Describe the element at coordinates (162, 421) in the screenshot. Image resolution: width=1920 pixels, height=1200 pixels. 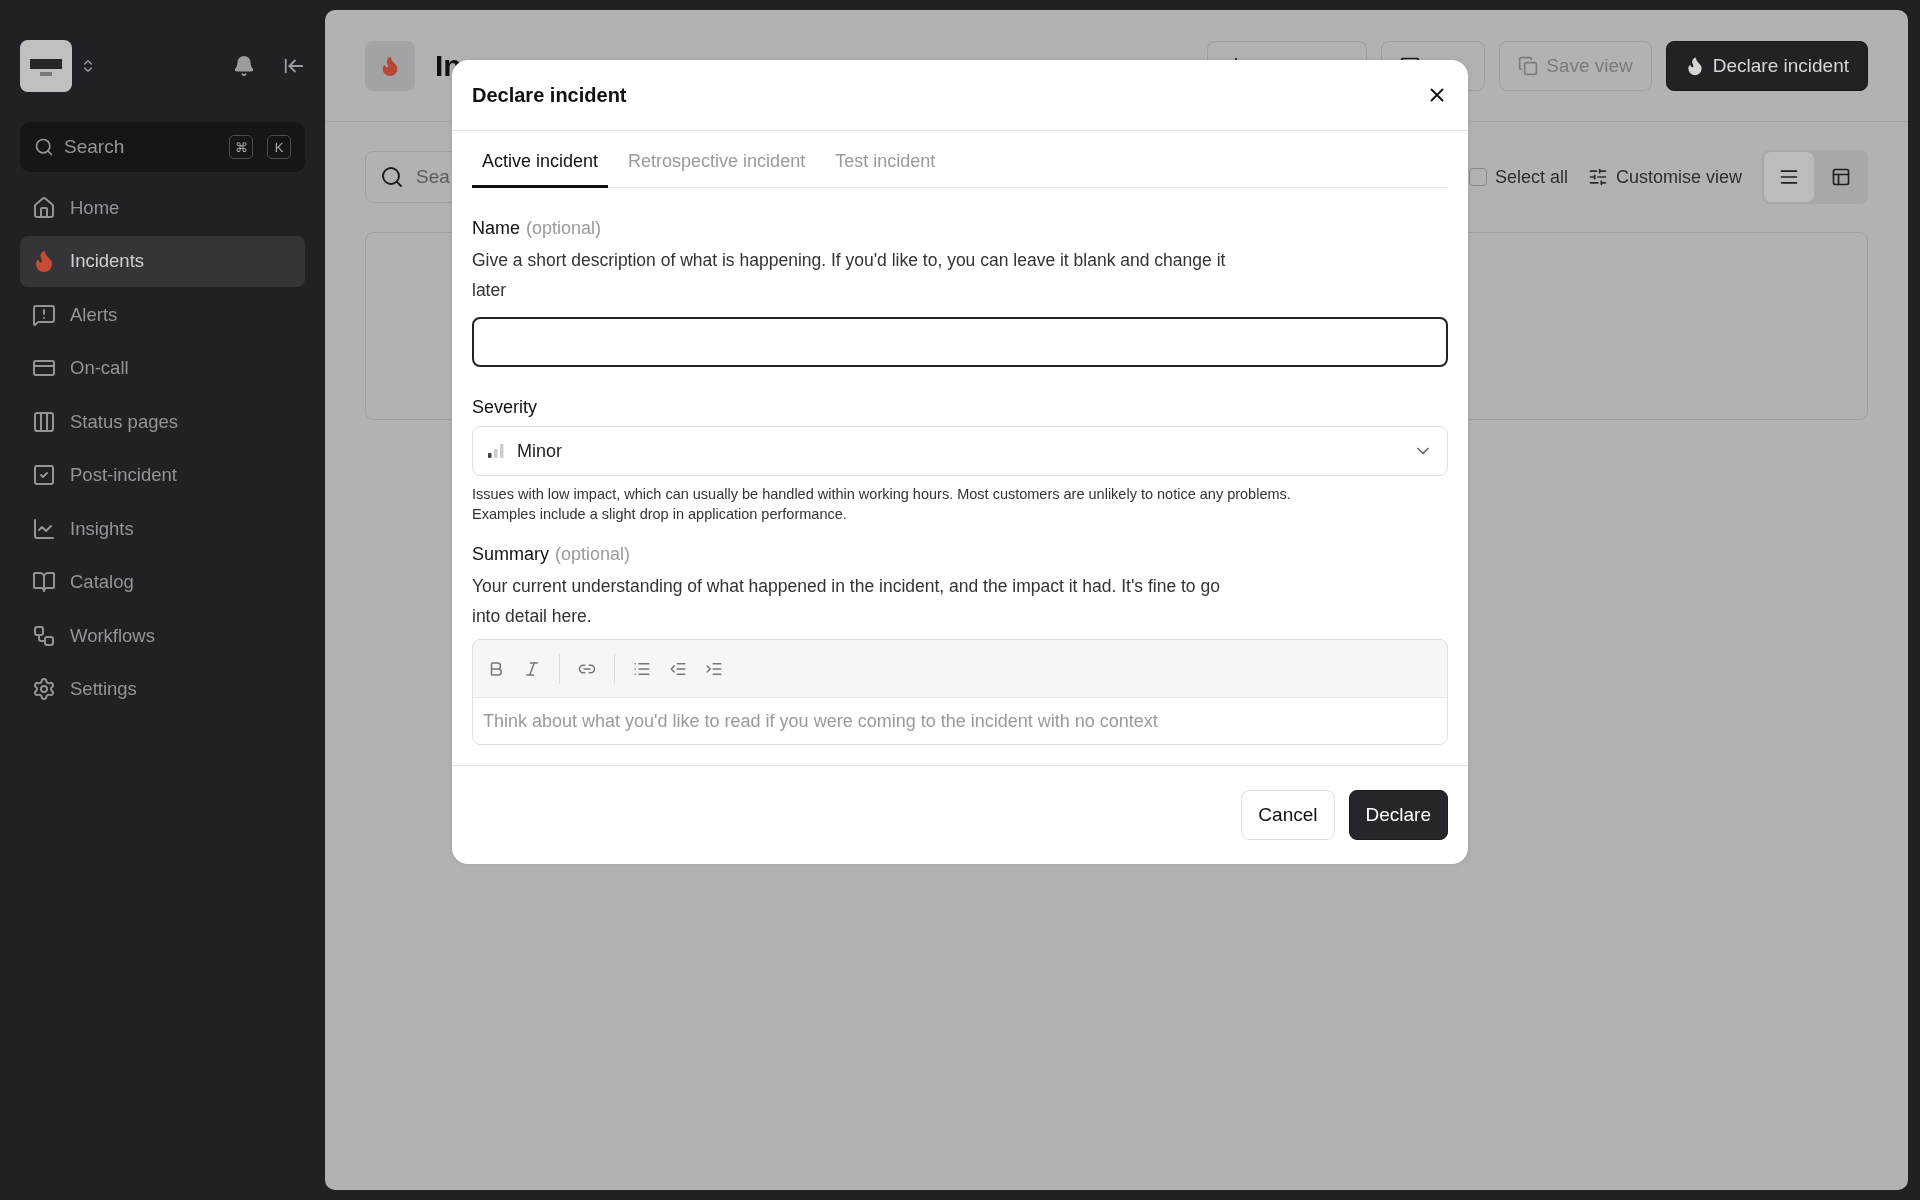
I see `nav-item: Status pages` at that location.